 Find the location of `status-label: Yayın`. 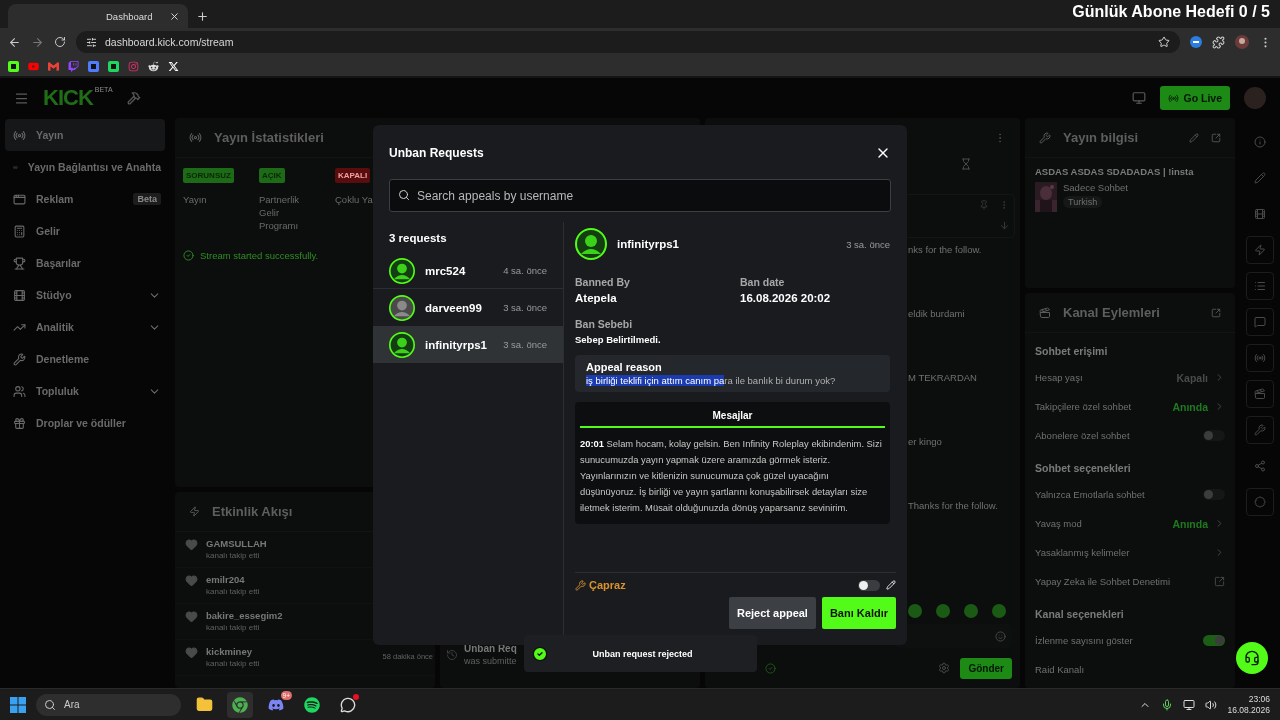

status-label: Yayın is located at coordinates (195, 199).